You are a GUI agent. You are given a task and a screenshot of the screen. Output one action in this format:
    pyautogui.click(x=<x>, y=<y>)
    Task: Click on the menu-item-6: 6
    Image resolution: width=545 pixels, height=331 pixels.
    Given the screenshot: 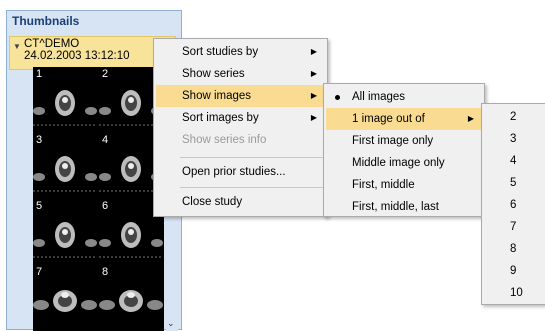 What is the action you would take?
    pyautogui.click(x=513, y=205)
    